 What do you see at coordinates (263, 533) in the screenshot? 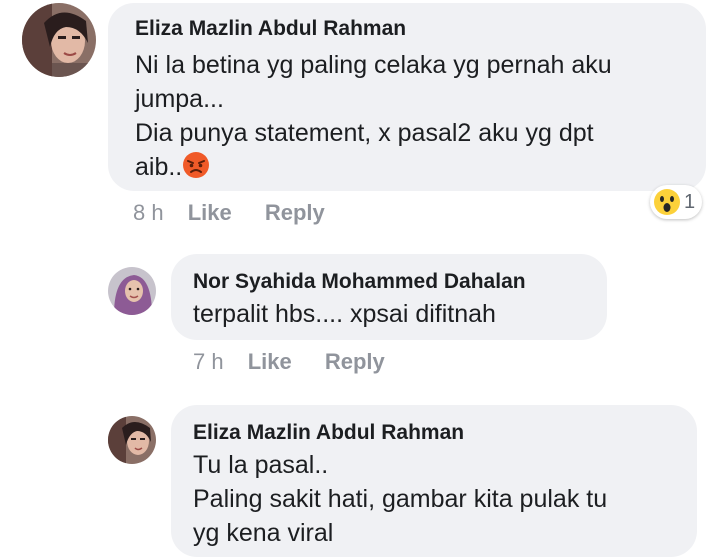
I see `comment-line: yg kena viral` at bounding box center [263, 533].